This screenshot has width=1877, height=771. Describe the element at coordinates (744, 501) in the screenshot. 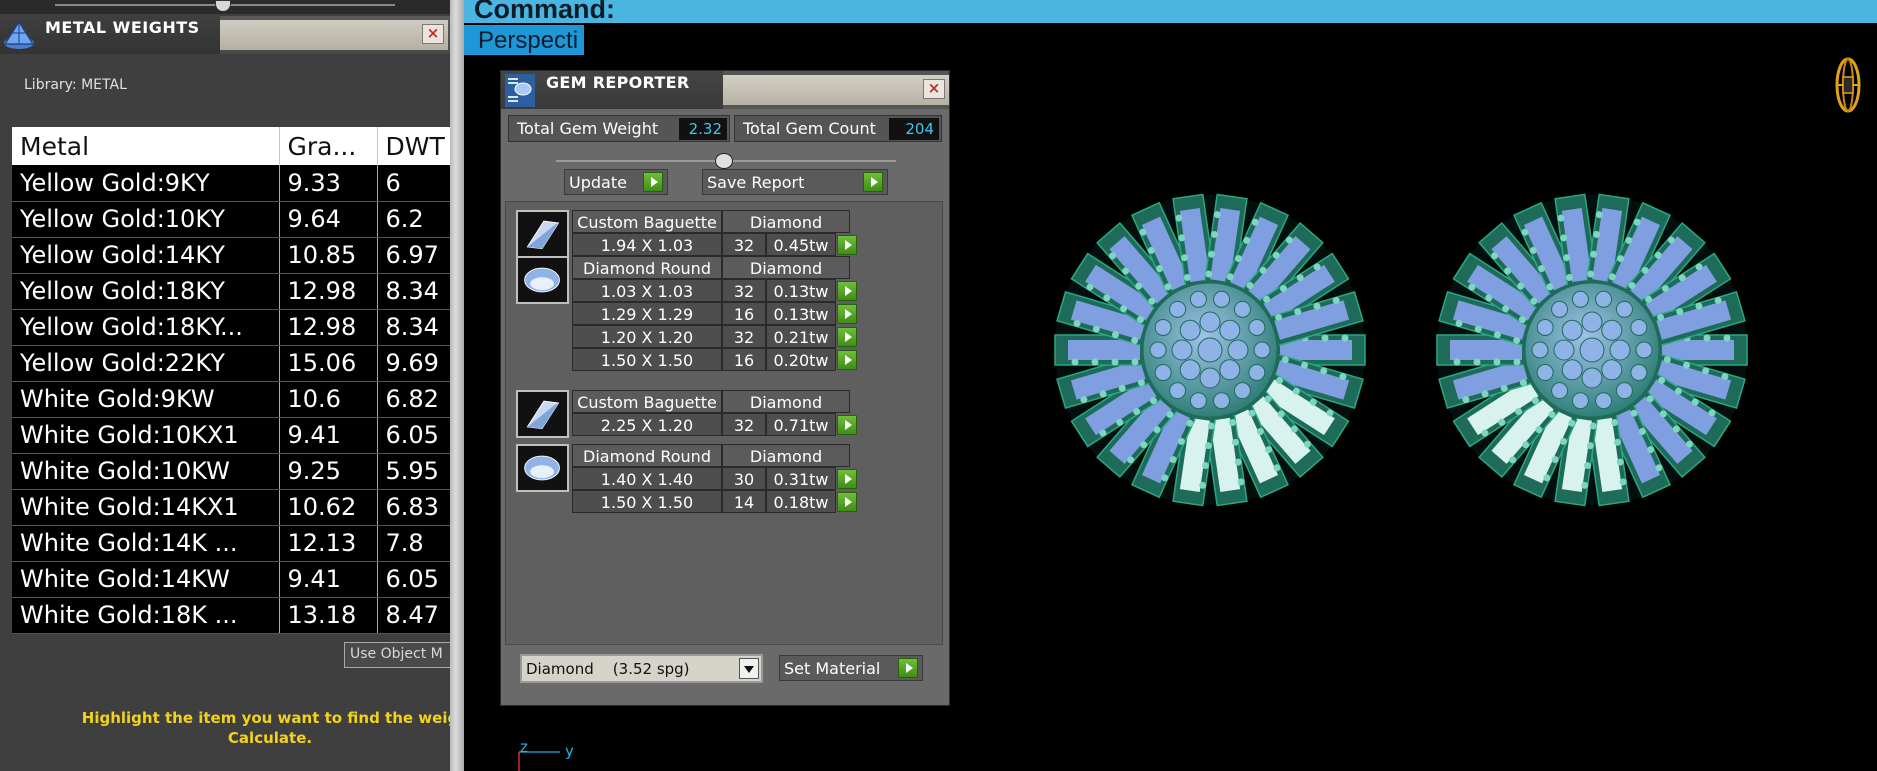

I see `gem-count-cell: 14` at that location.